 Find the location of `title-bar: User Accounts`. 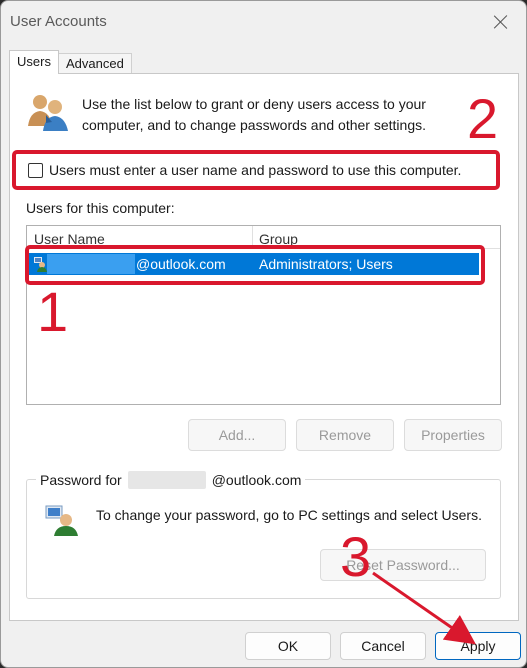

title-bar: User Accounts is located at coordinates (263, 23).